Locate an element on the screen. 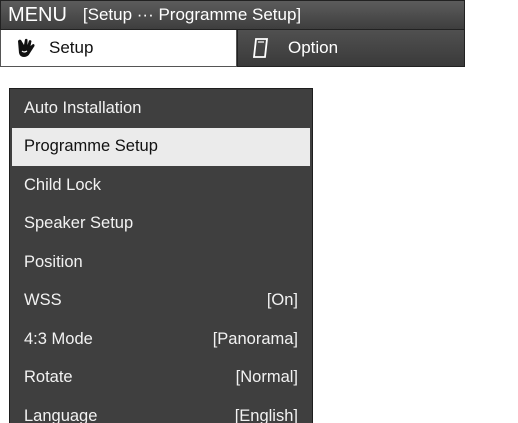 The width and height of the screenshot is (518, 423). menu-item-language: Language [English] is located at coordinates (161, 410).